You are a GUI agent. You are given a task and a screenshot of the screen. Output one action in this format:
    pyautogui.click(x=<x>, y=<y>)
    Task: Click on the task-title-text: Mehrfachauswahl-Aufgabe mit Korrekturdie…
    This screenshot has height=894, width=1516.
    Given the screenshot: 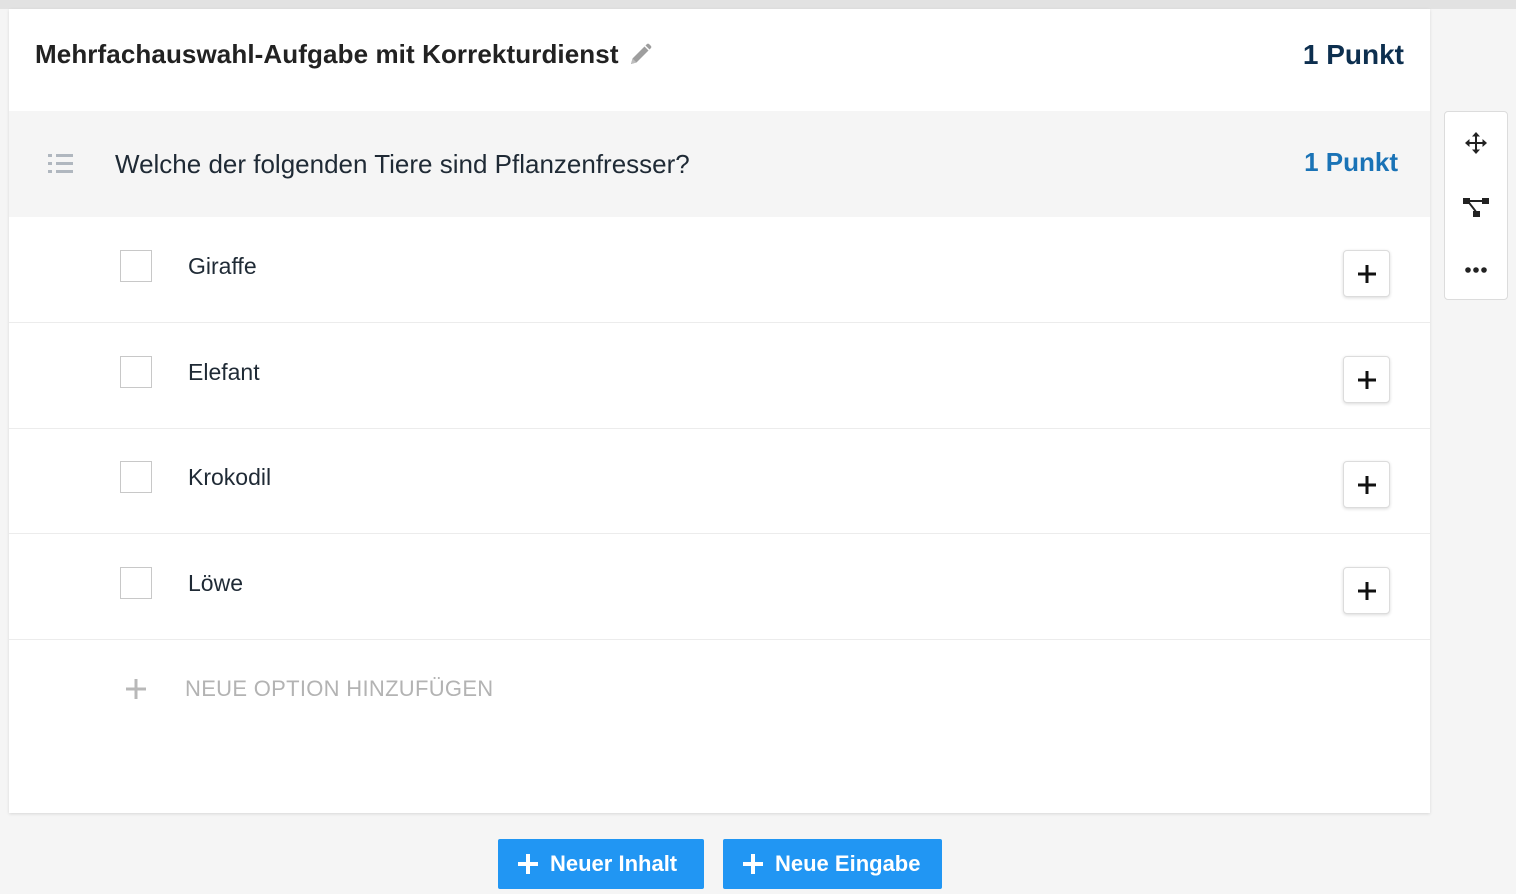 What is the action you would take?
    pyautogui.click(x=327, y=54)
    